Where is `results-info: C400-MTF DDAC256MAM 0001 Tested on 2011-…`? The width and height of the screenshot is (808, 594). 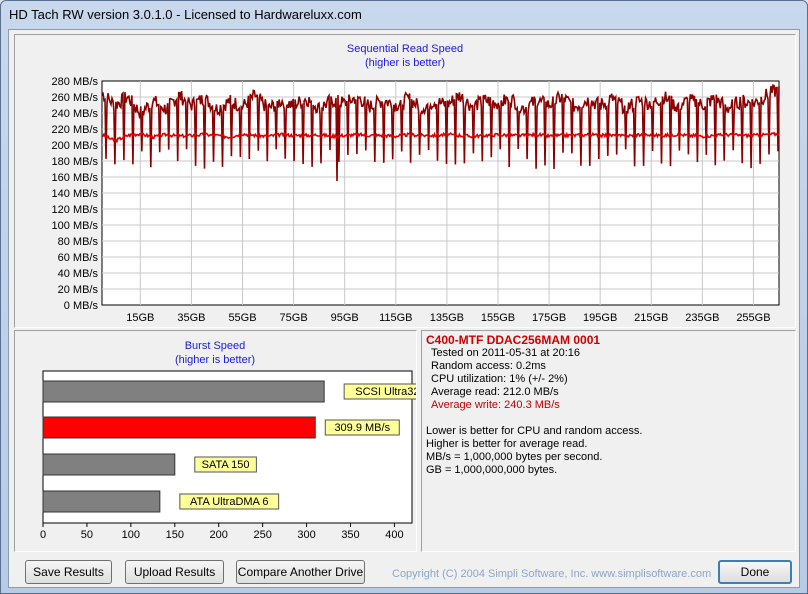
results-info: C400-MTF DDAC256MAM 0001 Tested on 2011-… is located at coordinates (608, 405).